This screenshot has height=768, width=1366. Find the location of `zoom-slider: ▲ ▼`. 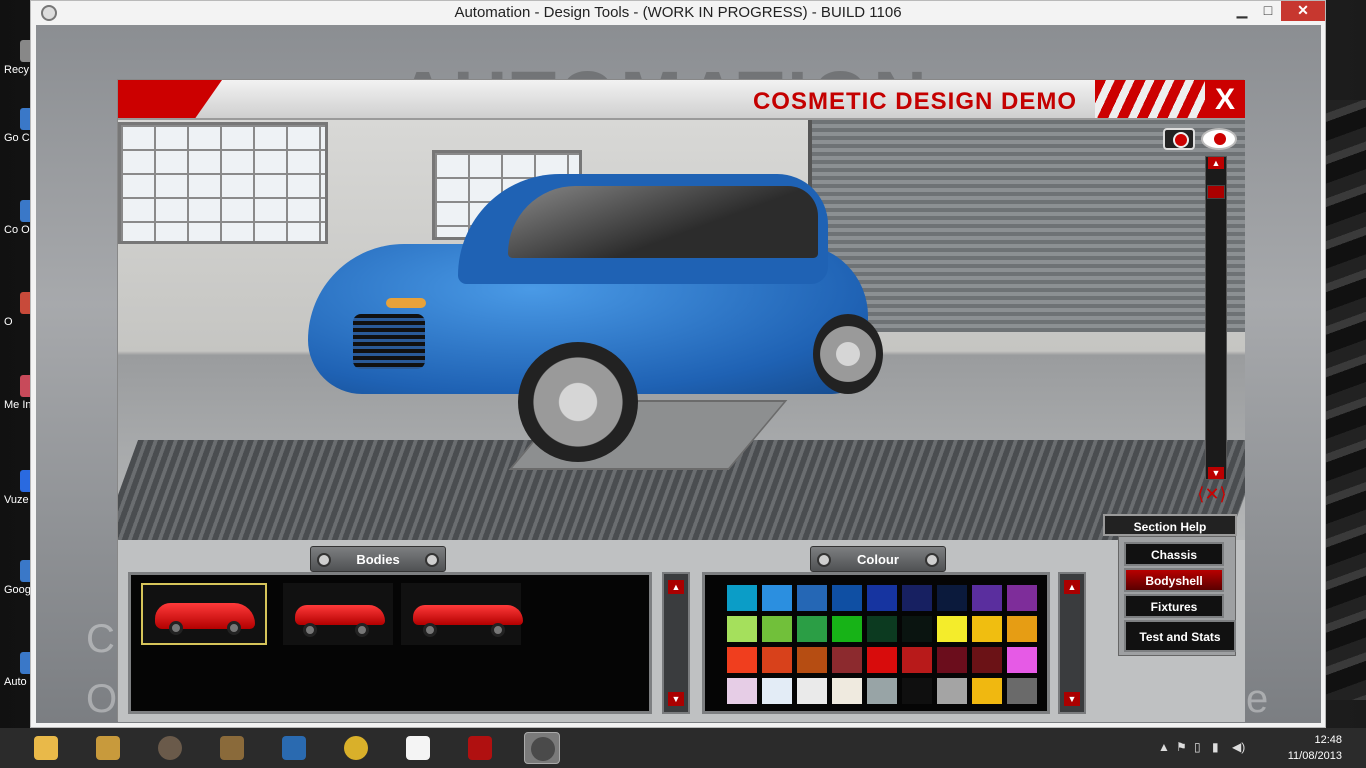

zoom-slider: ▲ ▼ is located at coordinates (1216, 318).